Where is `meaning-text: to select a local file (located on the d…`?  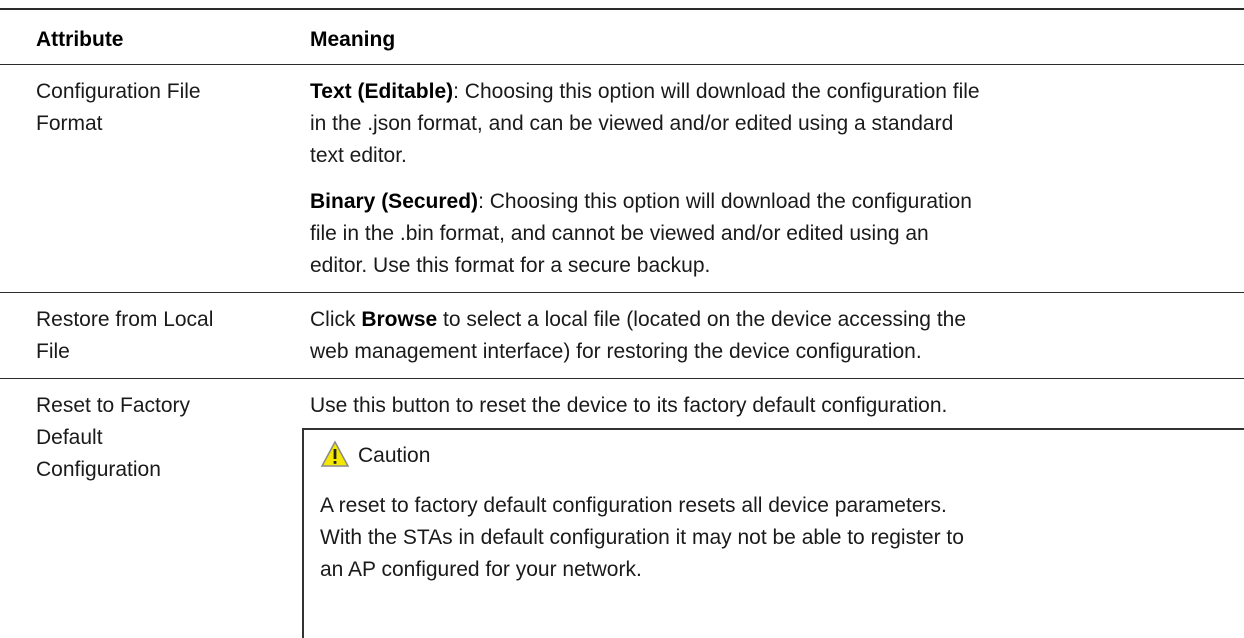
meaning-text: to select a local file (located on the d… is located at coordinates (702, 319).